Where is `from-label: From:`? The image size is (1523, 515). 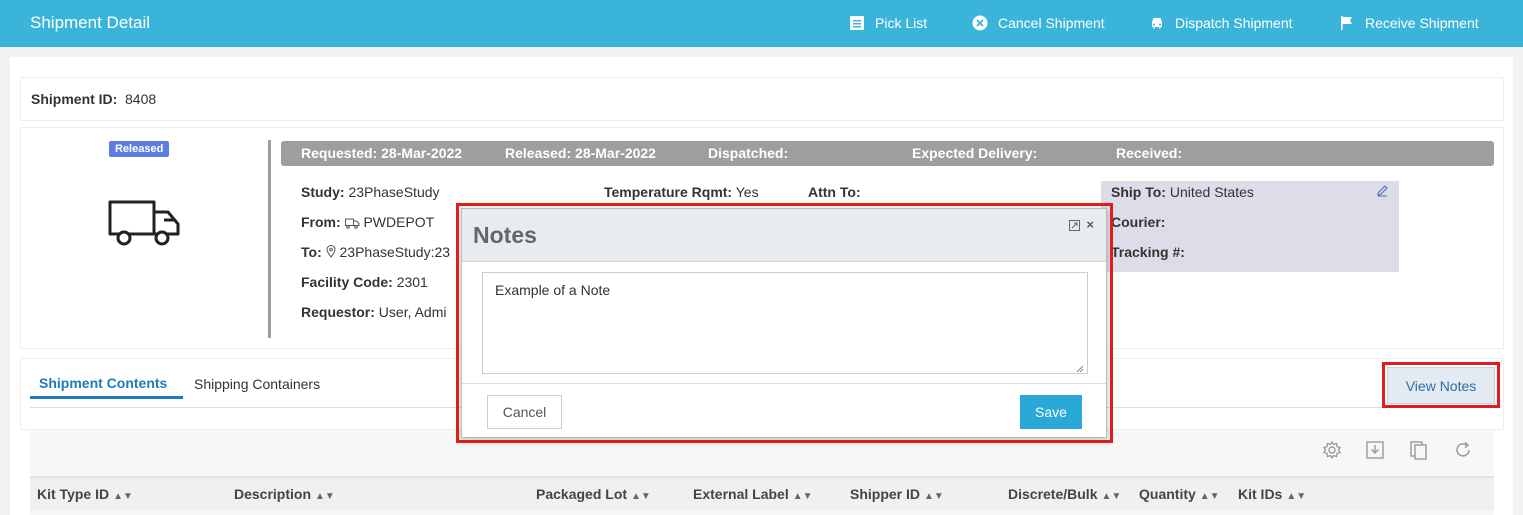 from-label: From: is located at coordinates (321, 222).